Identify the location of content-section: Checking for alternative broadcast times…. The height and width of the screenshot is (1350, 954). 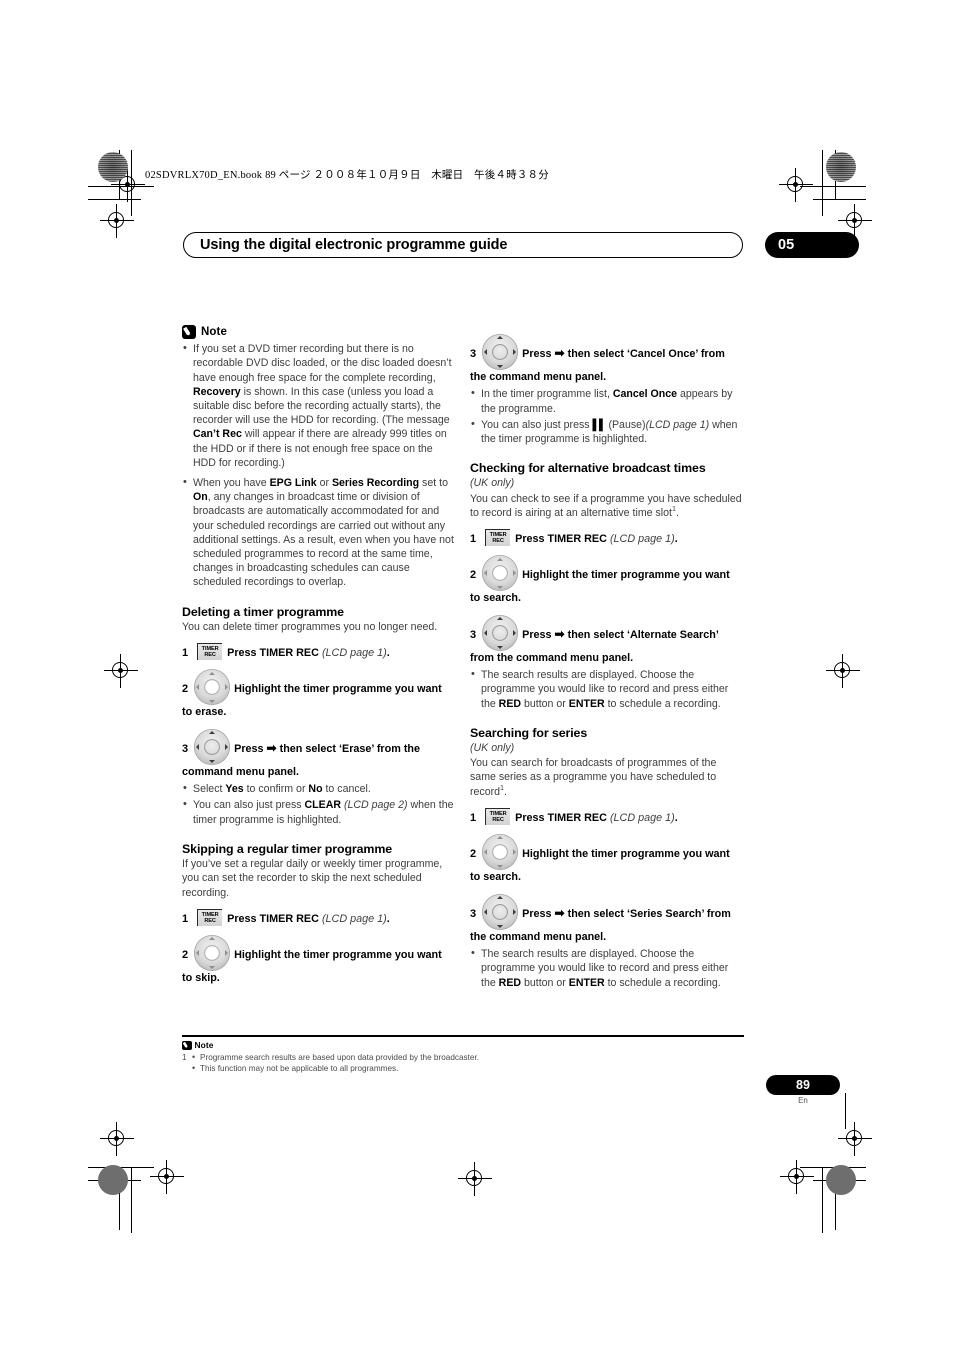
(606, 586).